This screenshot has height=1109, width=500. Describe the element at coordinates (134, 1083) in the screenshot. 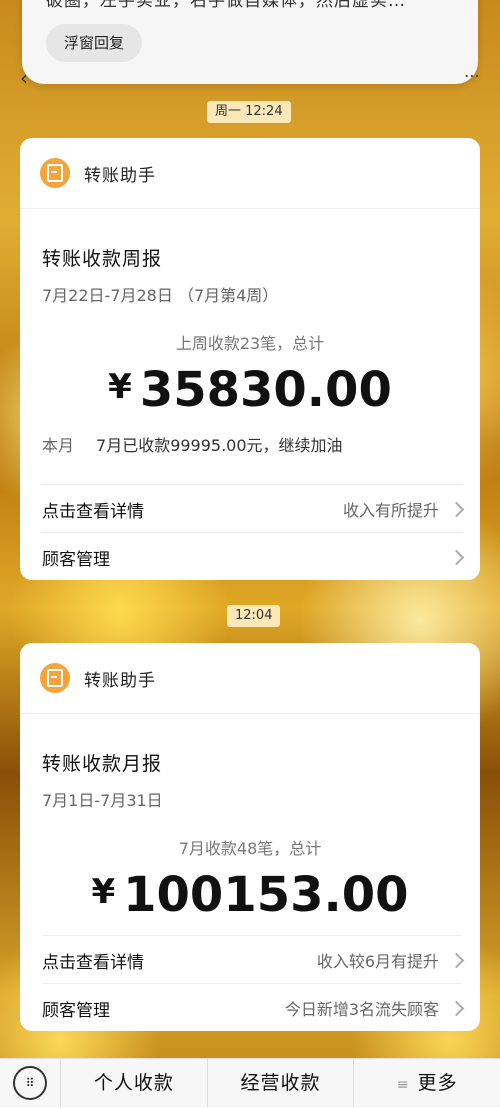

I see `menu-personal-collection: 个人收款` at that location.